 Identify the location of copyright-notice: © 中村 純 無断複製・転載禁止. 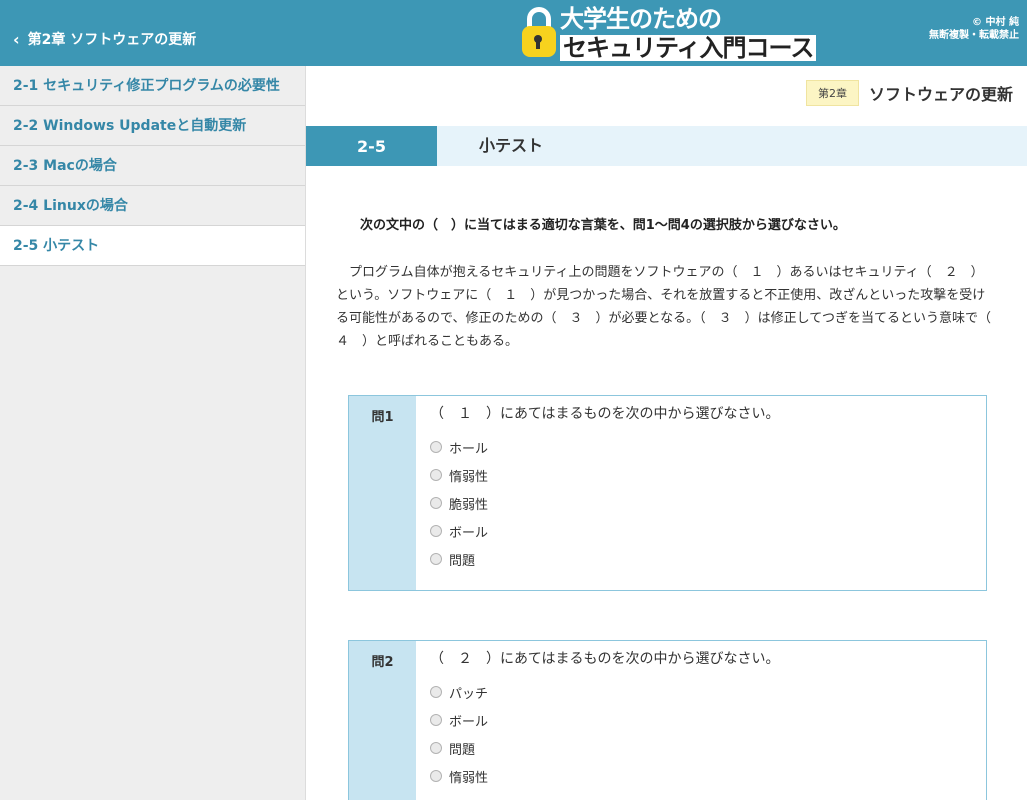
(974, 29).